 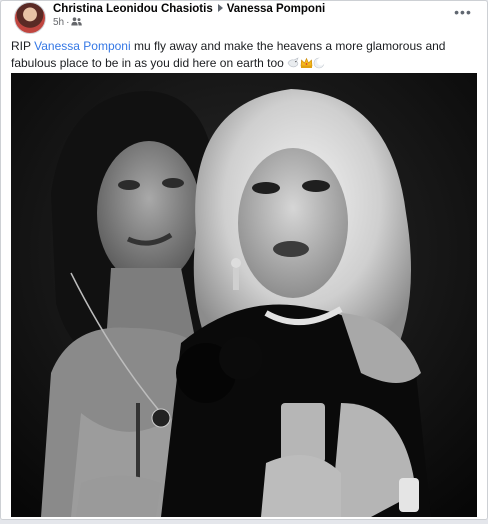 I want to click on post-meta: 5h ·, so click(x=68, y=23).